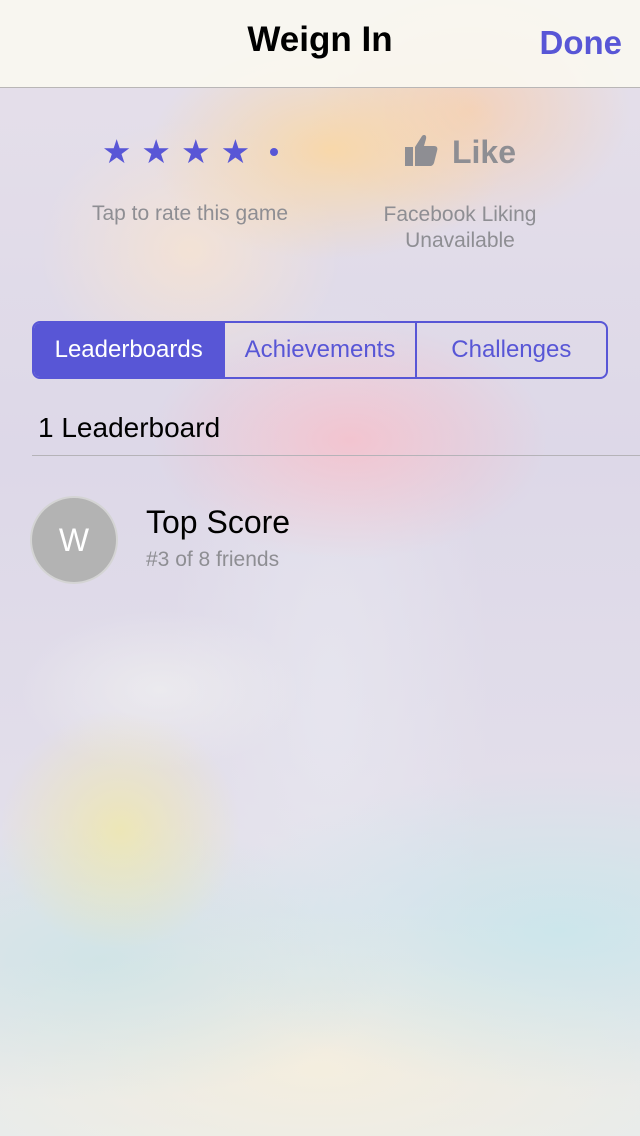  I want to click on like-button: Like, so click(460, 152).